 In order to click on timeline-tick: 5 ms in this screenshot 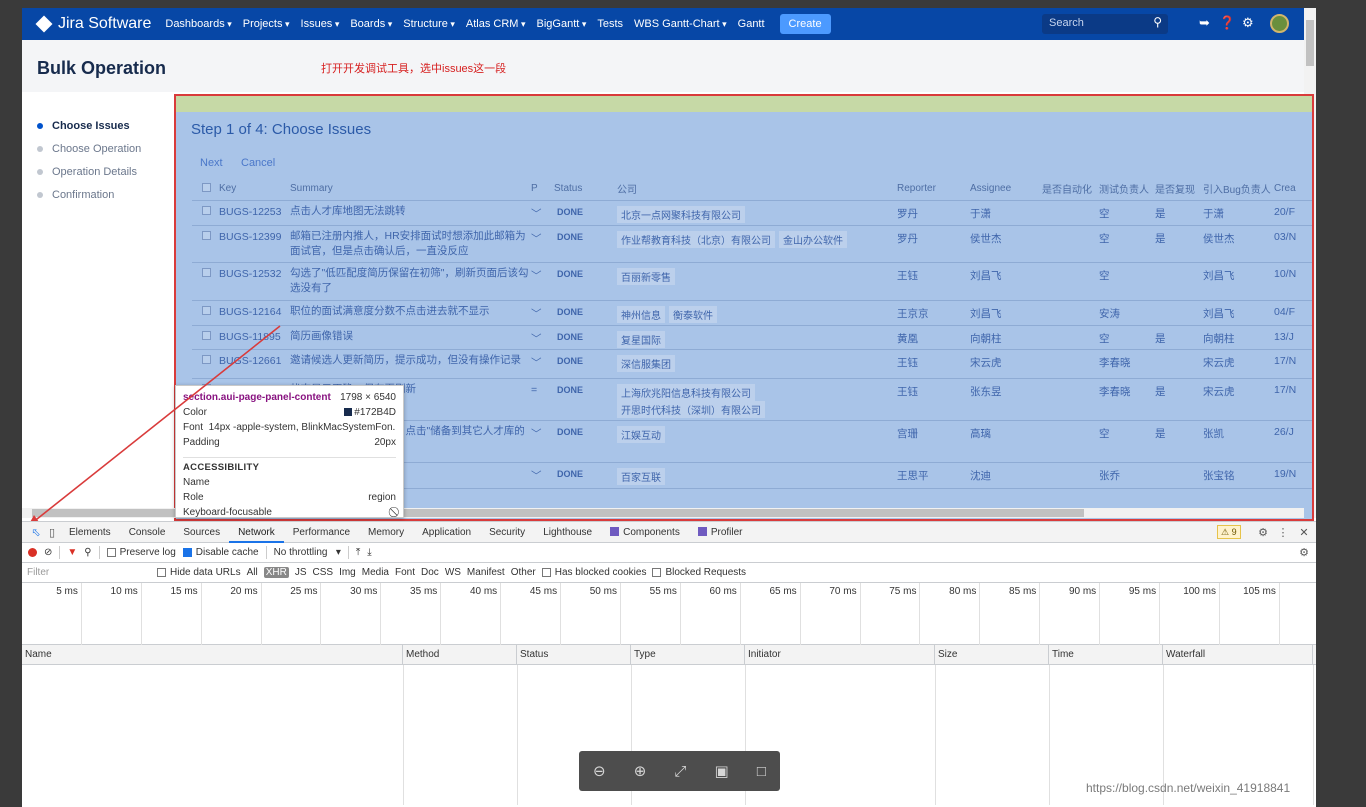, I will do `click(52, 614)`.